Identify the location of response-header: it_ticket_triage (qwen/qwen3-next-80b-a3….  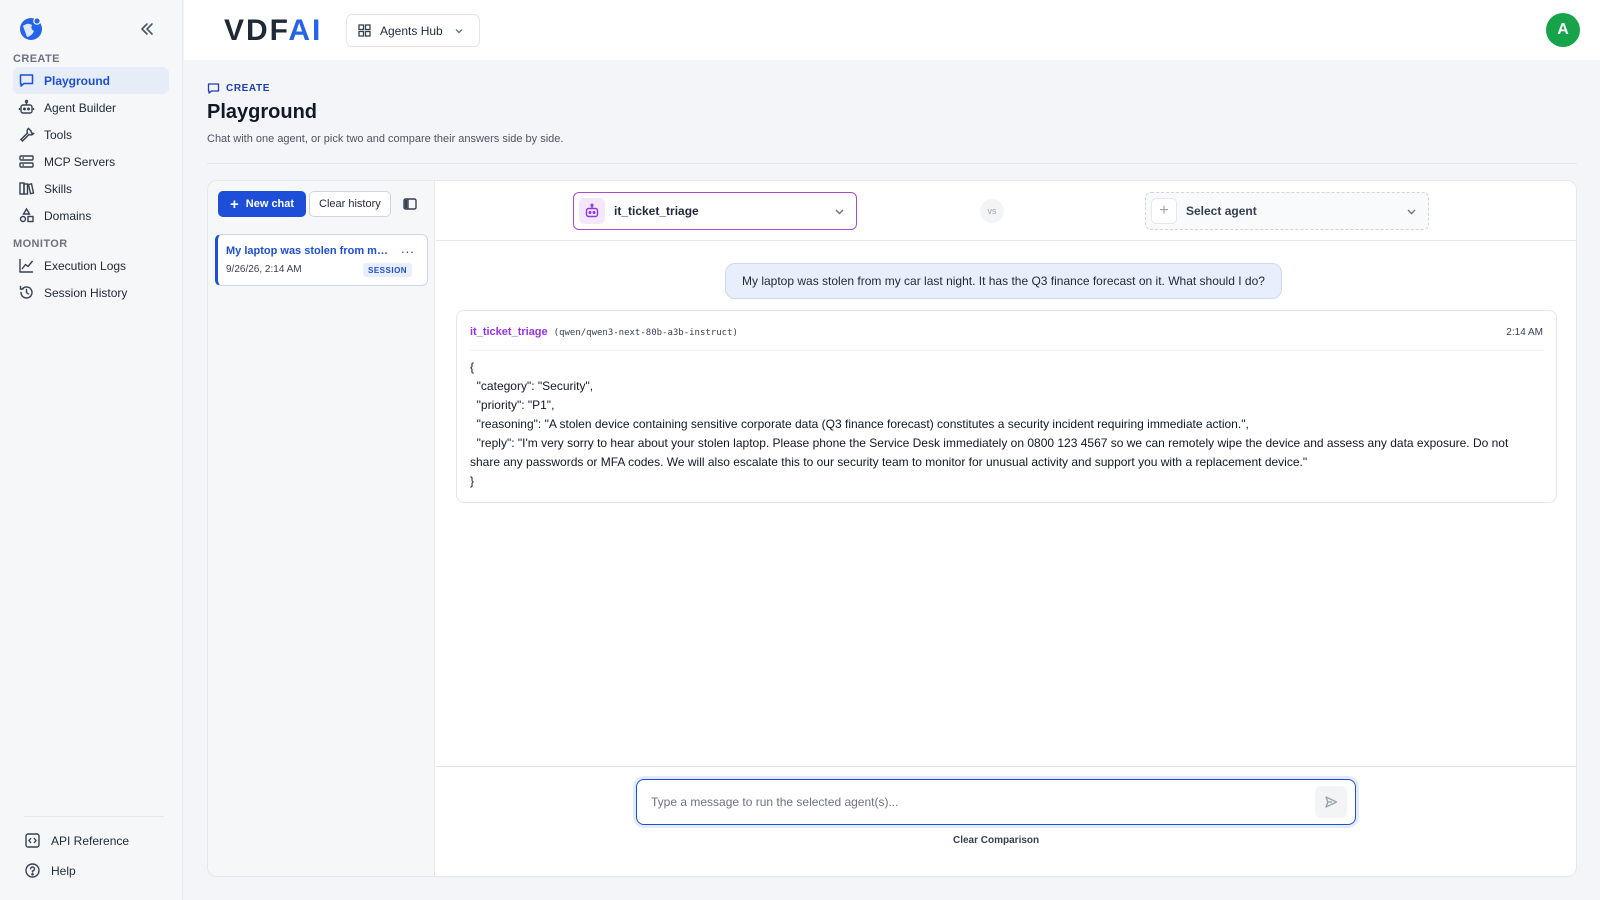
(604, 332).